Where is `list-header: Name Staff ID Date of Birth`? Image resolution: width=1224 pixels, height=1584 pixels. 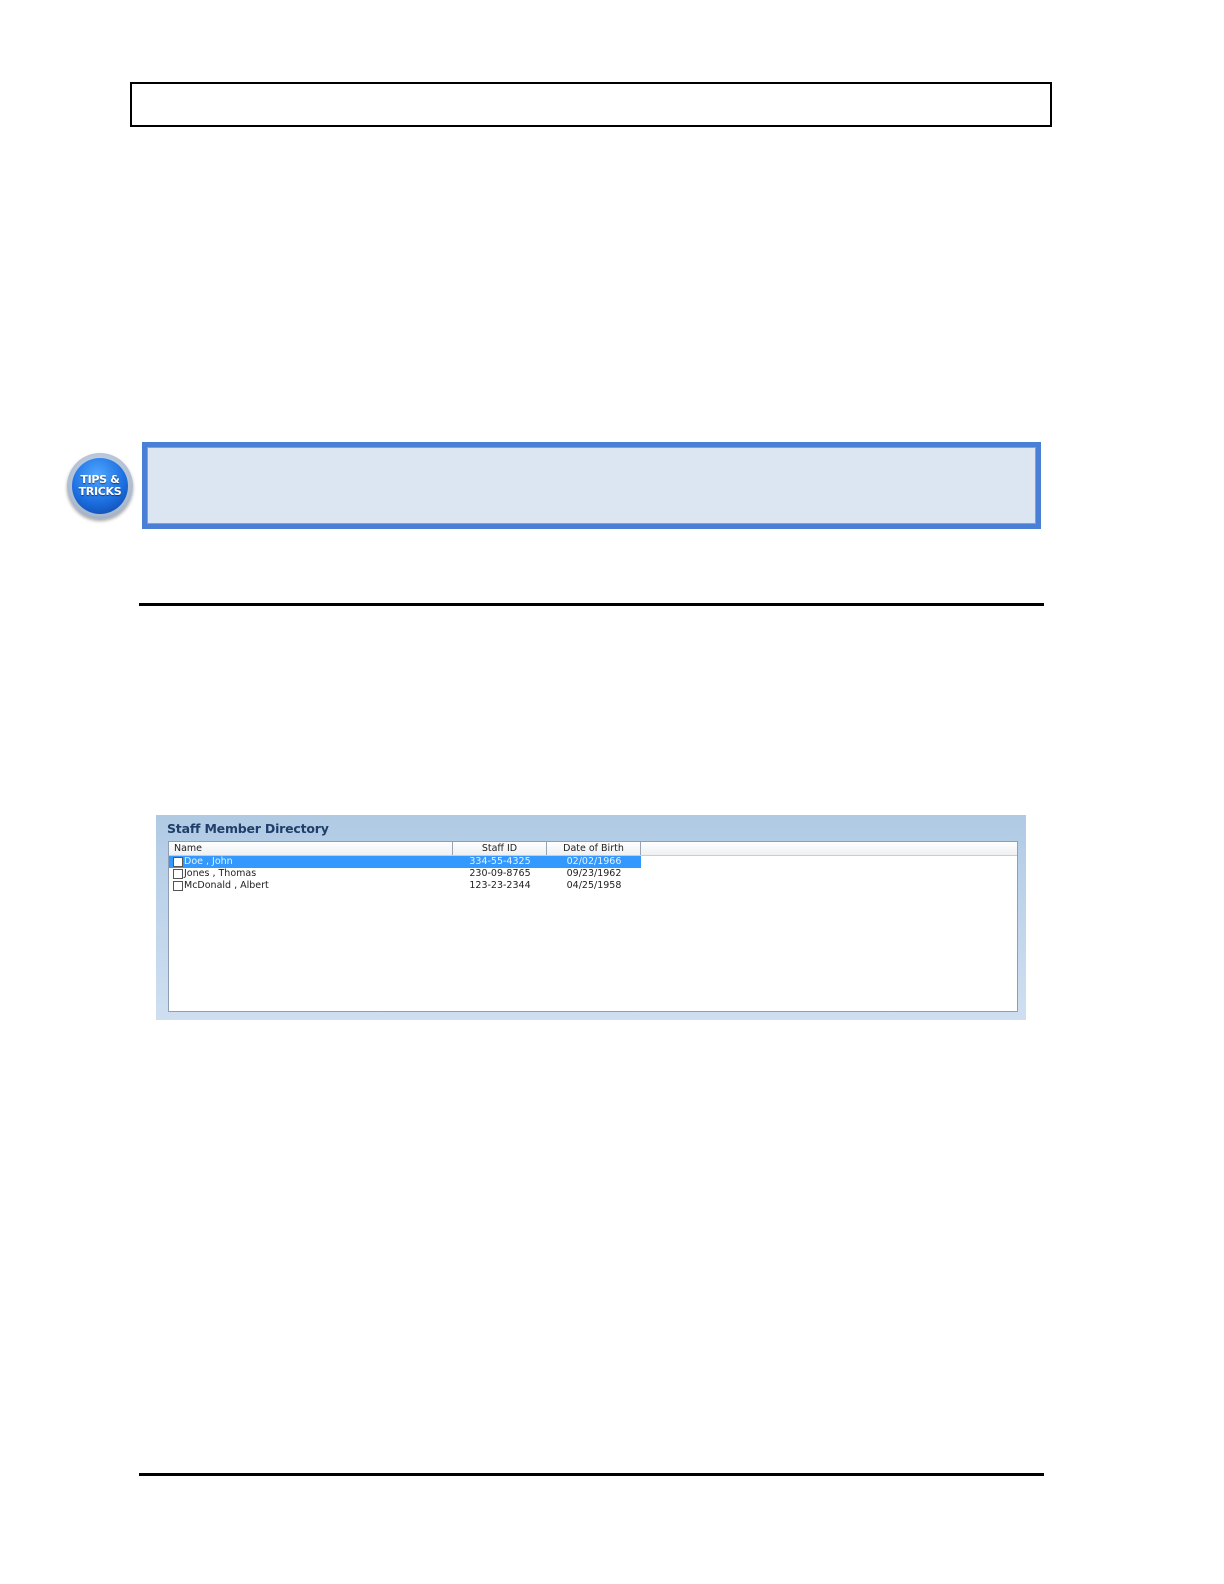 list-header: Name Staff ID Date of Birth is located at coordinates (593, 849).